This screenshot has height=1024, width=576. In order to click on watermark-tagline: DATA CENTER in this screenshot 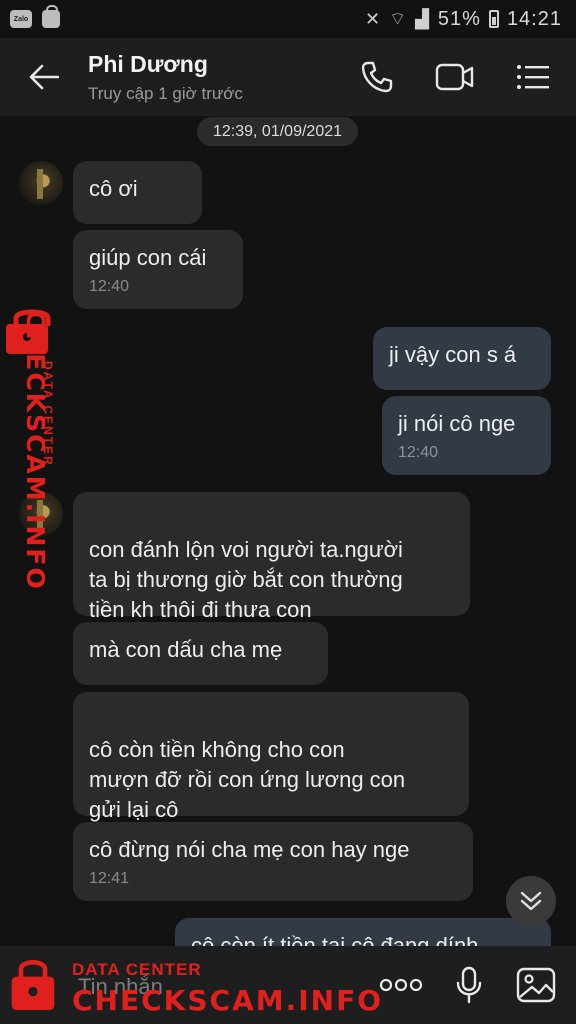, I will do `click(48, 414)`.